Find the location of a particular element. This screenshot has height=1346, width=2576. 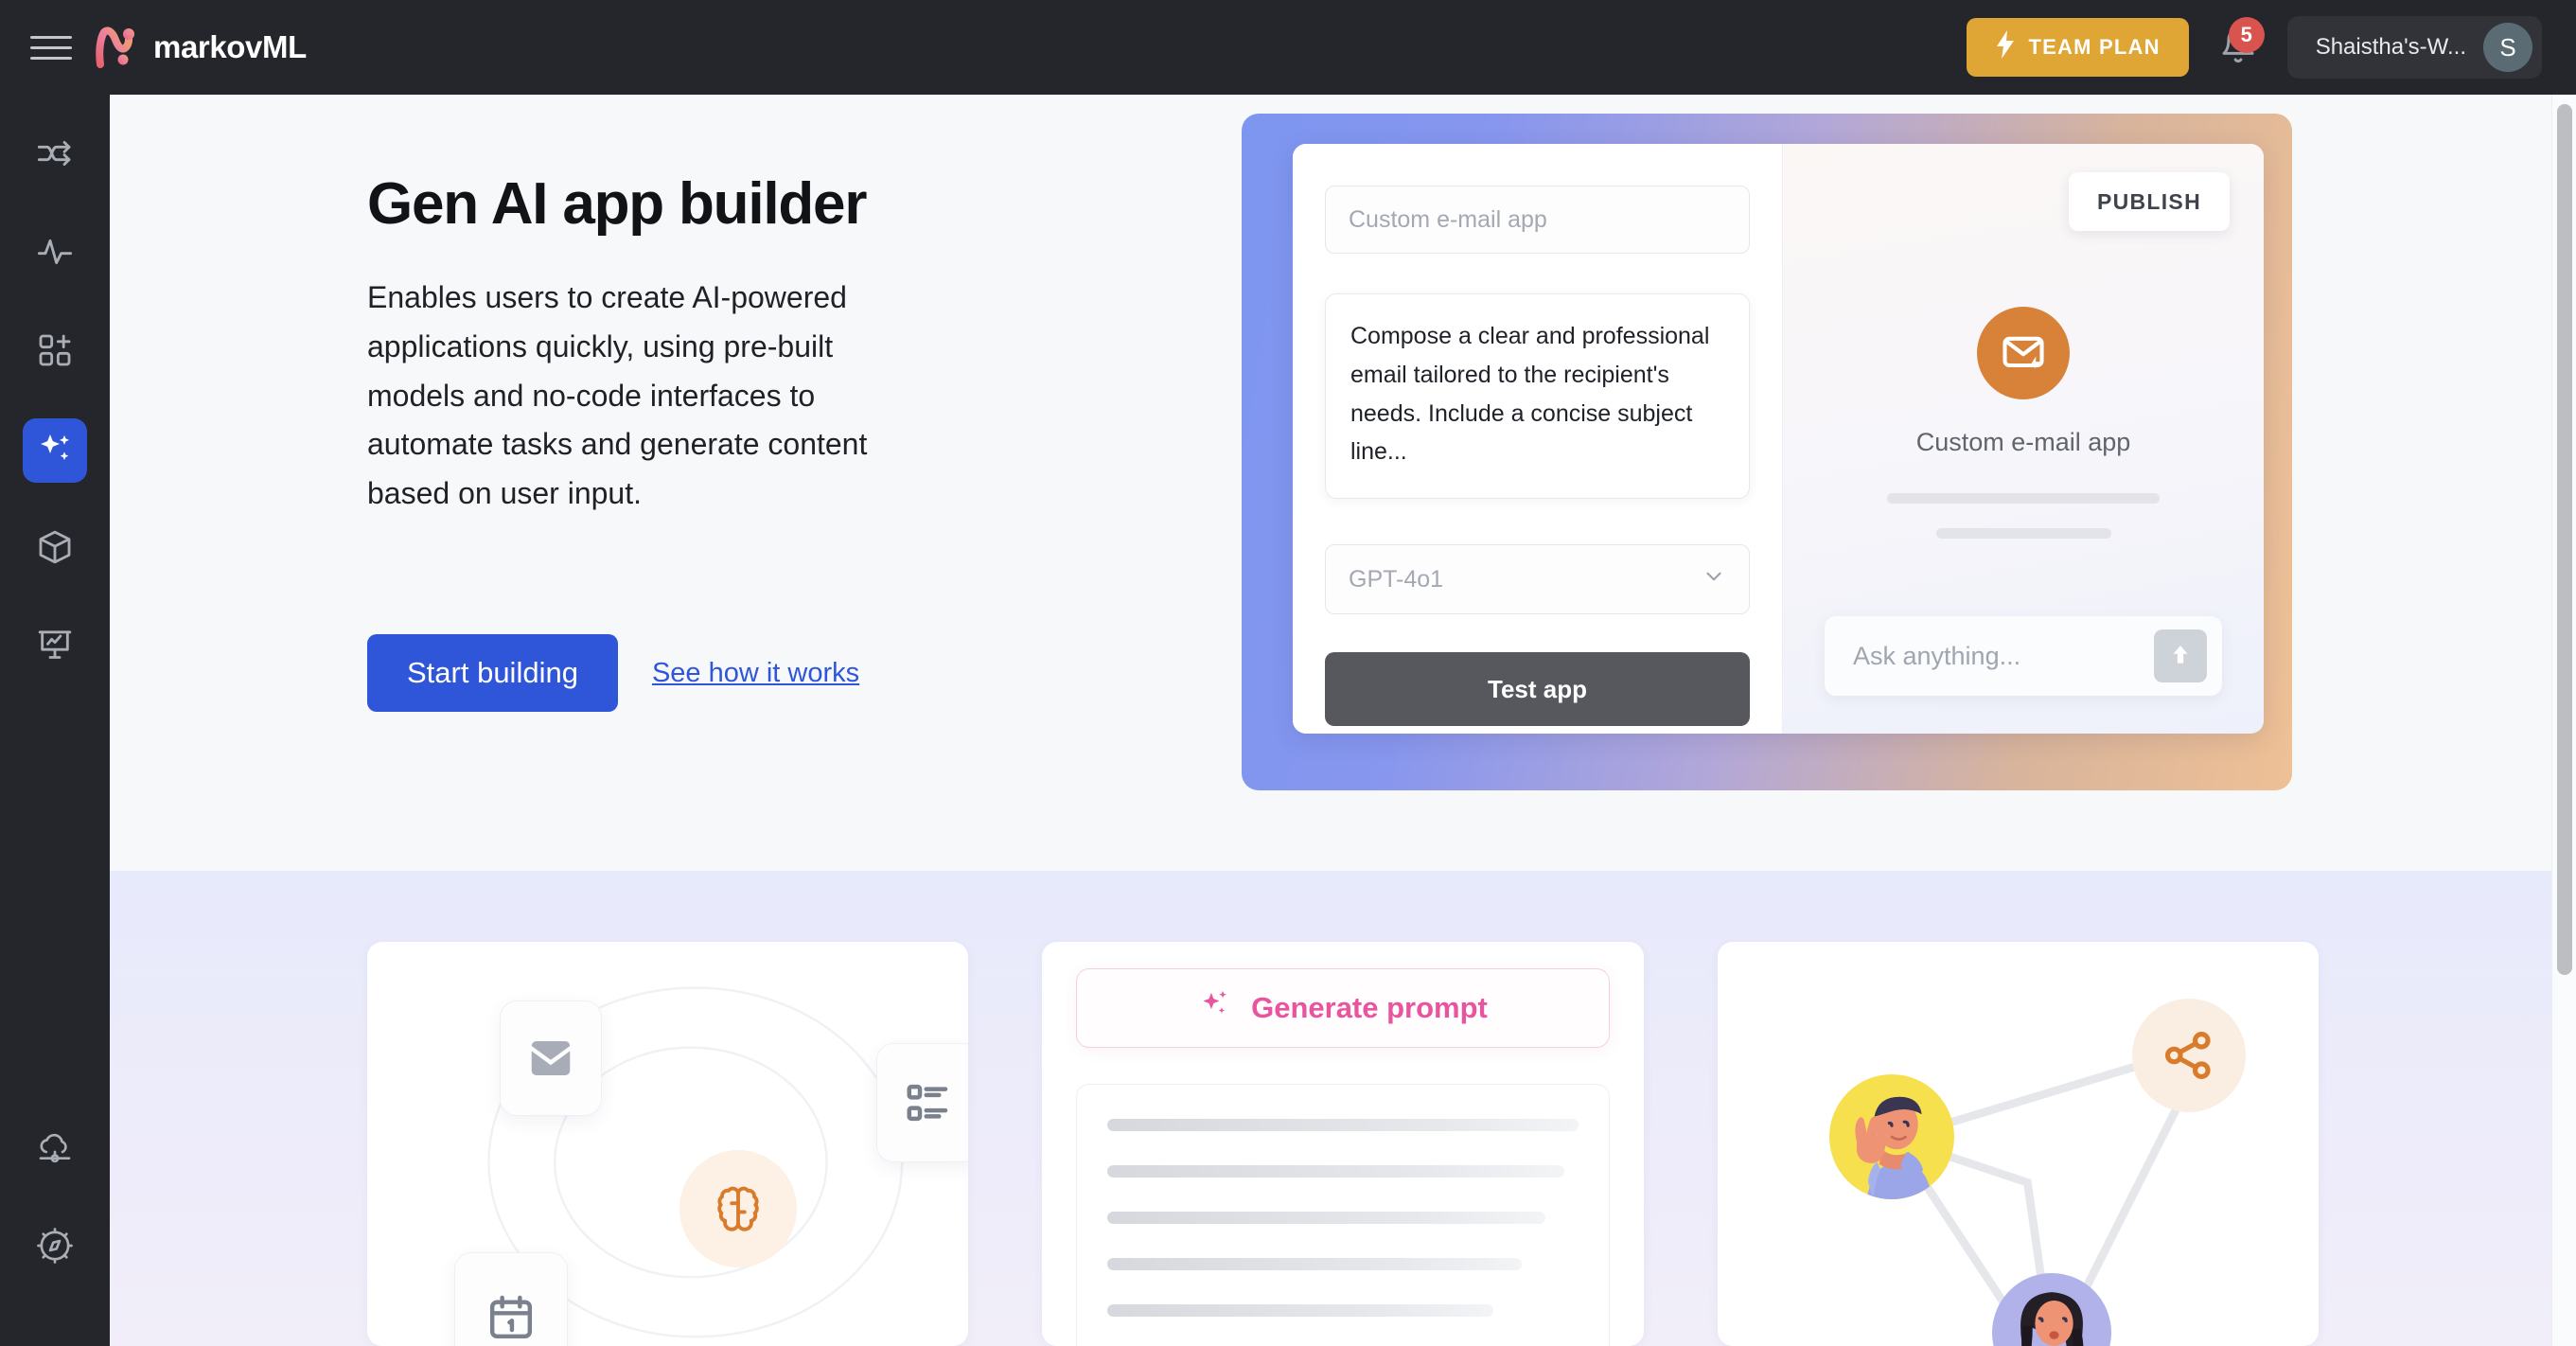

presentation-chart-icon is located at coordinates (55, 648).